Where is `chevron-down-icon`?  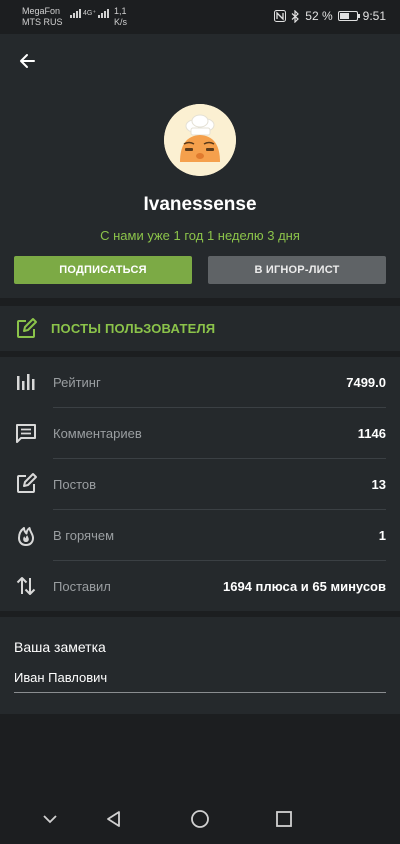
chevron-down-icon is located at coordinates (50, 819).